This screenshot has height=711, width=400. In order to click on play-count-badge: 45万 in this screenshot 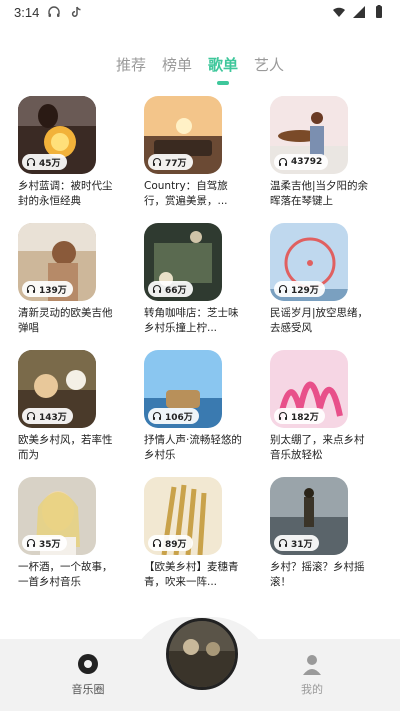, I will do `click(44, 162)`.